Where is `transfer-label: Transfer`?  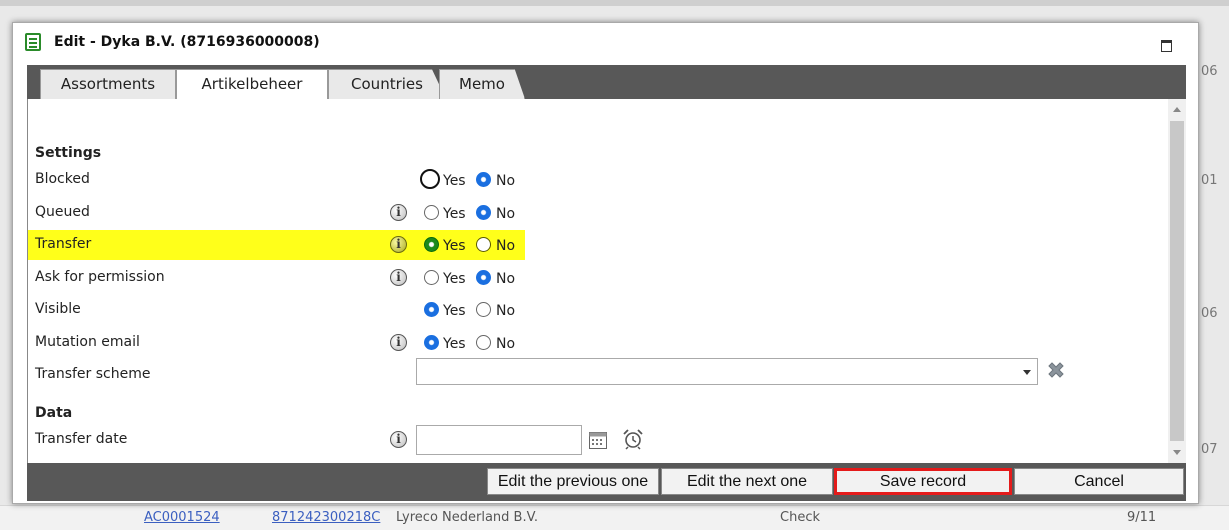 transfer-label: Transfer is located at coordinates (63, 244).